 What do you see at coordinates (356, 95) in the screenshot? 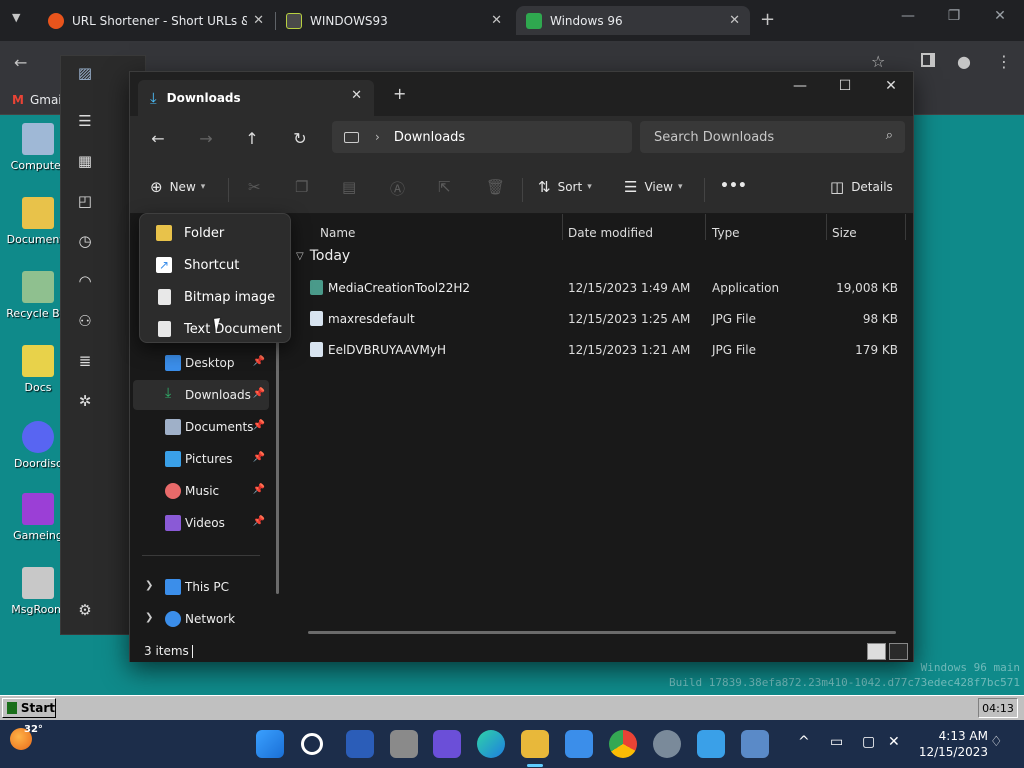
I see `close-explorer-tab-icon: ✕` at bounding box center [356, 95].